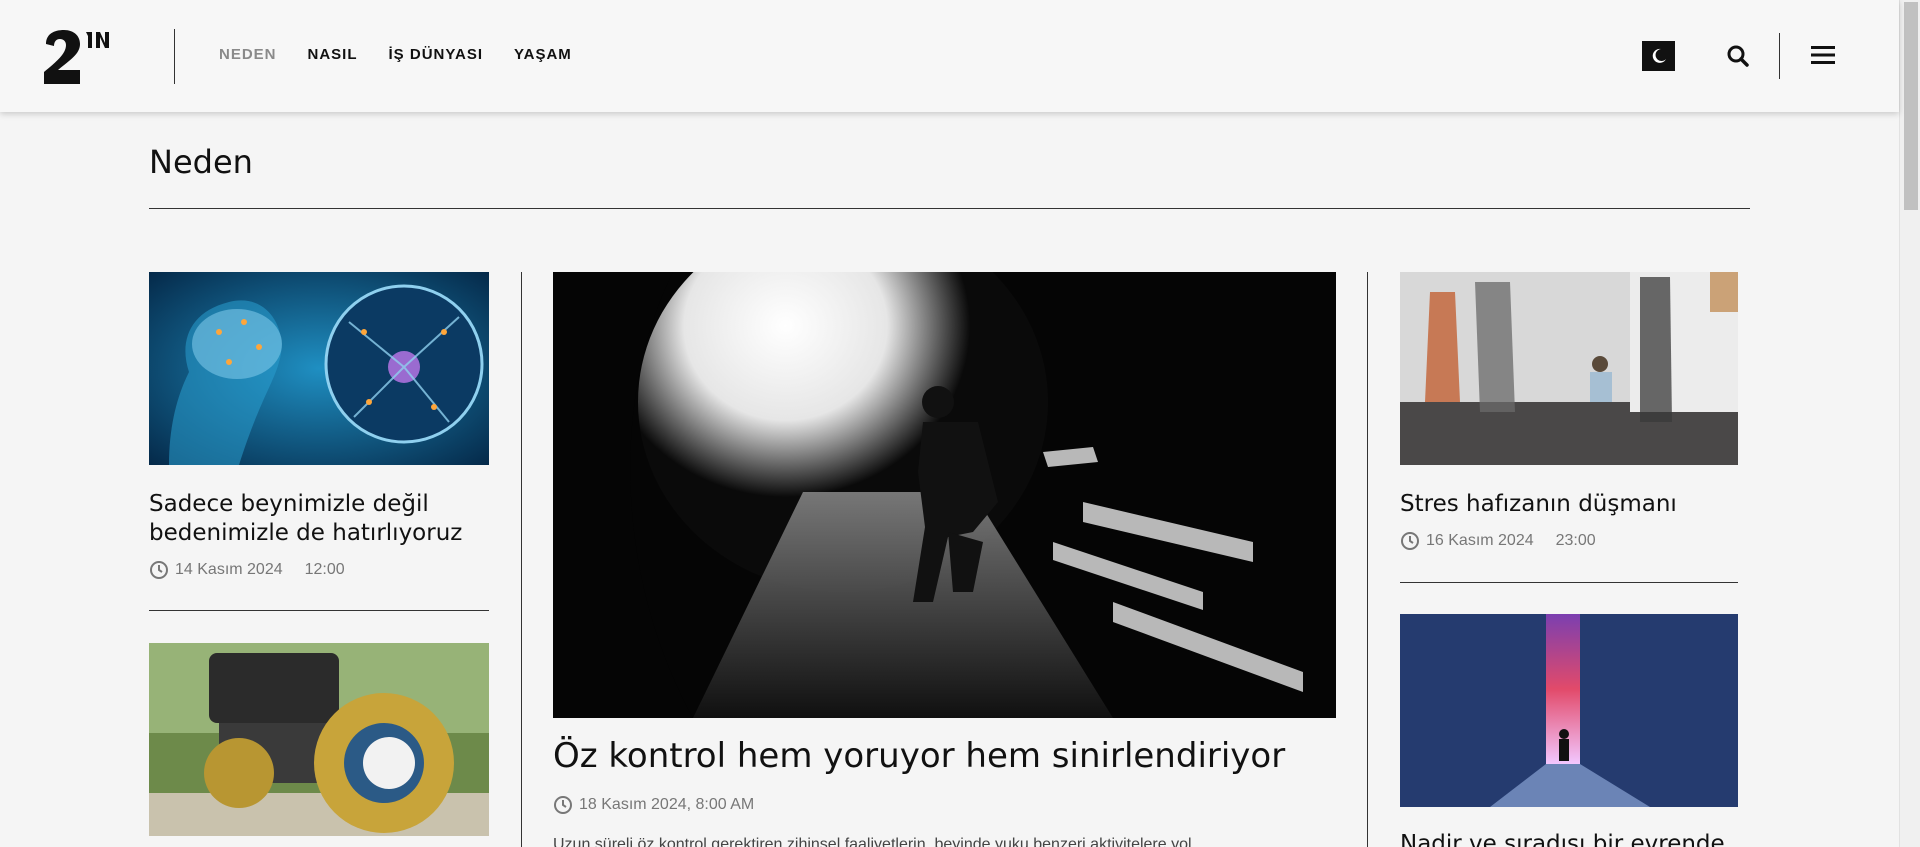 This screenshot has width=1920, height=847. Describe the element at coordinates (319, 368) in the screenshot. I see `article-image-brain` at that location.